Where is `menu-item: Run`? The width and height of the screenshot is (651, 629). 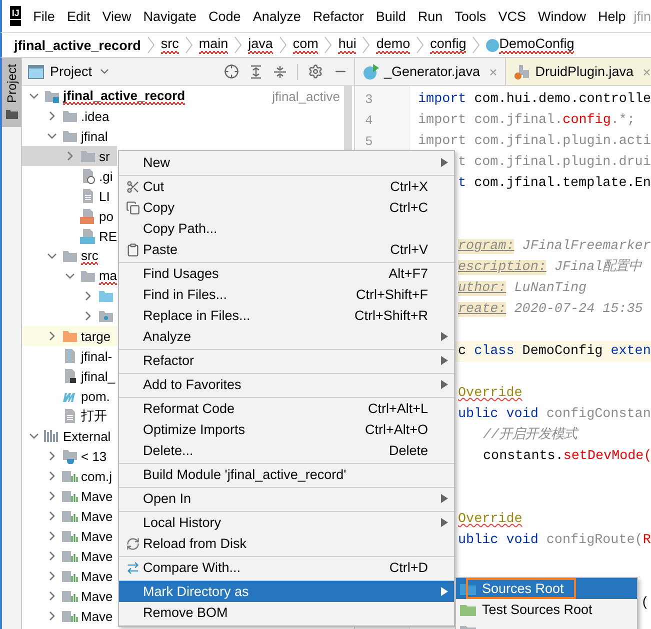 menu-item: Run is located at coordinates (432, 16).